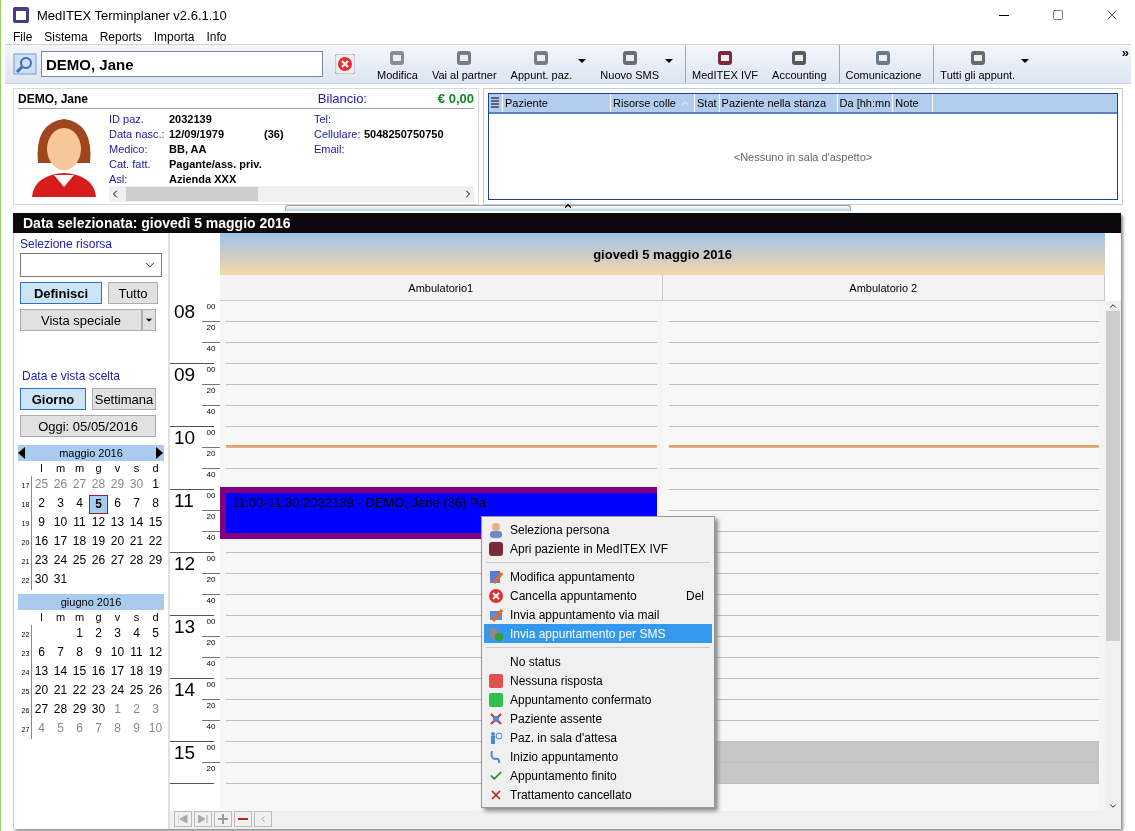 Image resolution: width=1135 pixels, height=831 pixels. What do you see at coordinates (1125, 52) in the screenshot?
I see `overflow-chevron: »` at bounding box center [1125, 52].